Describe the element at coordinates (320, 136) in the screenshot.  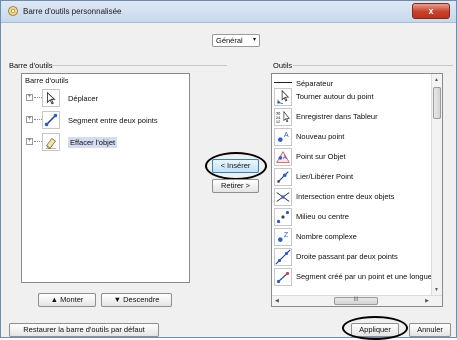
I see `tool-label: Nouveau point` at that location.